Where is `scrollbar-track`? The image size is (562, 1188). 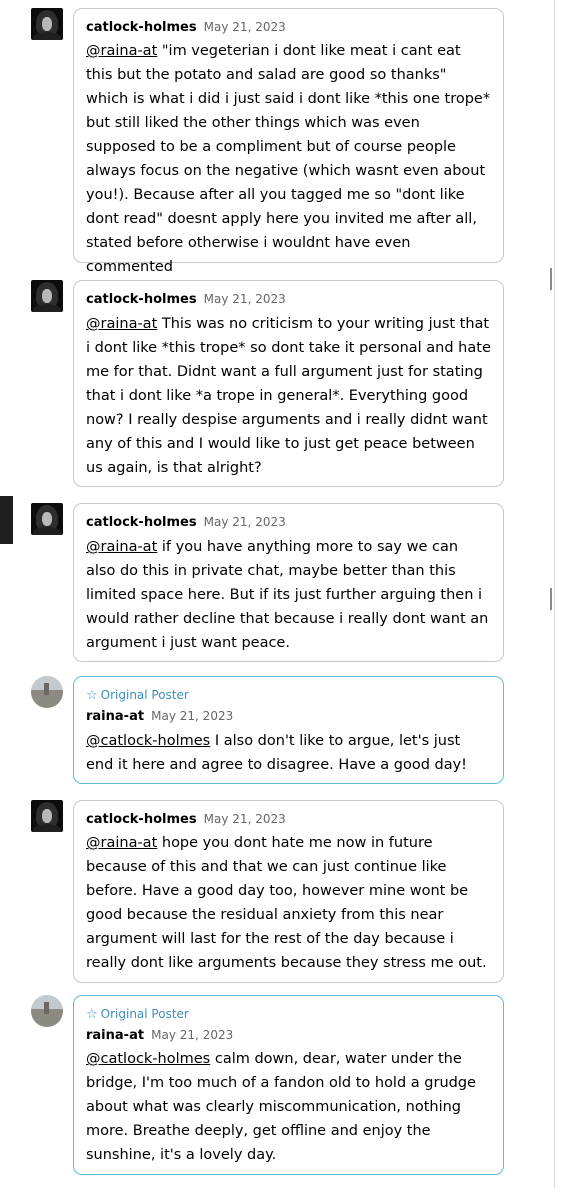
scrollbar-track is located at coordinates (554, 594).